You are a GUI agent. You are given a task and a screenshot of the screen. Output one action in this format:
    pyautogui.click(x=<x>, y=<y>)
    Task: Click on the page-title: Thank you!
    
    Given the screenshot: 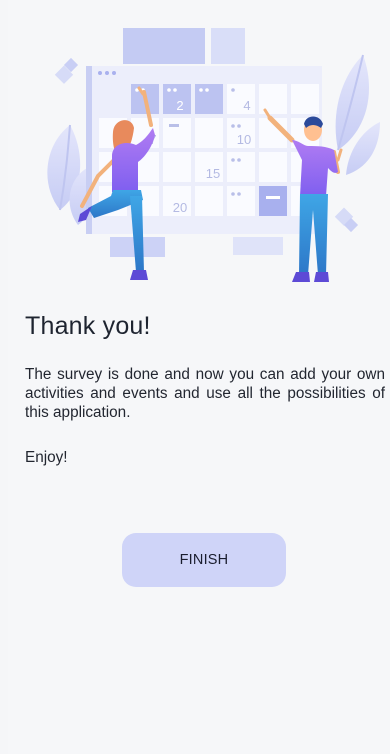 What is the action you would take?
    pyautogui.click(x=88, y=326)
    